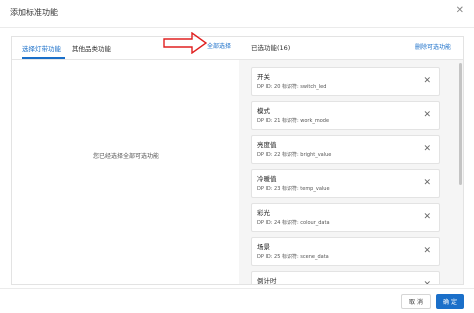 This screenshot has width=474, height=313. What do you see at coordinates (263, 247) in the screenshot?
I see `function-name: 场景` at bounding box center [263, 247].